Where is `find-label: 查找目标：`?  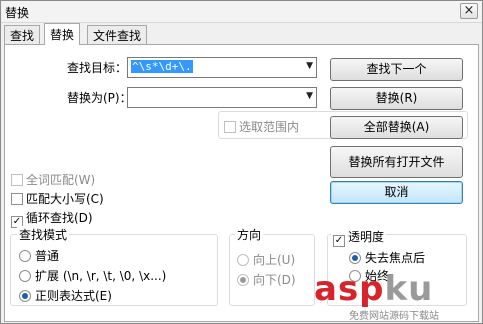 find-label: 查找目标： is located at coordinates (97, 68).